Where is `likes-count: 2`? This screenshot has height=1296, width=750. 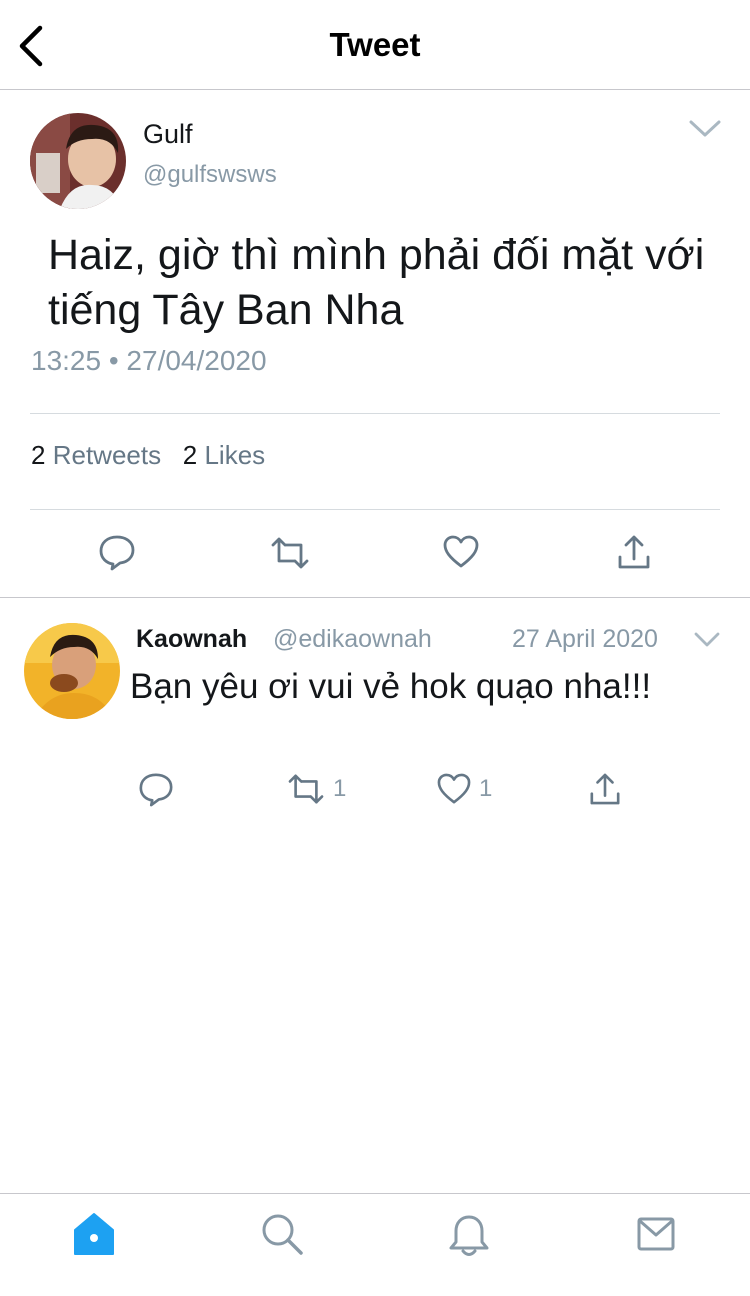 likes-count: 2 is located at coordinates (190, 455).